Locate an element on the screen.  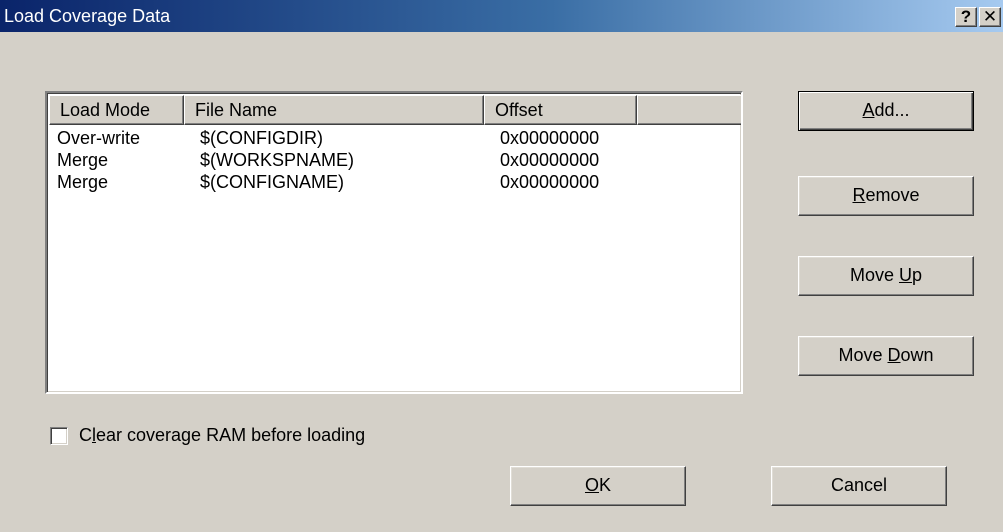
file-name-cell: $(CONFIGDIR) is located at coordinates (261, 138).